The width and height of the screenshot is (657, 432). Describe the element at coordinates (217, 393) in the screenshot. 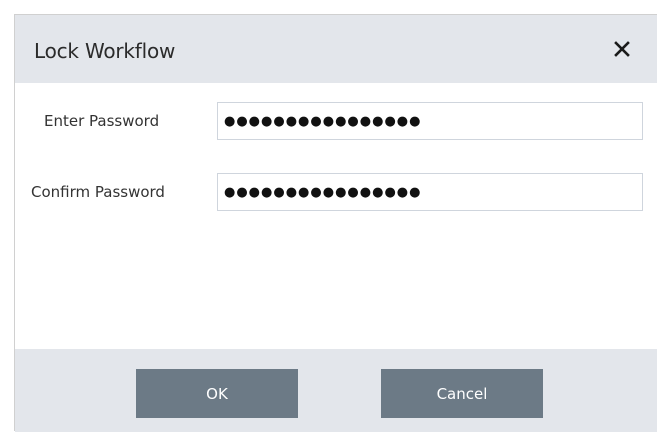

I see `ok-button: OK` at that location.